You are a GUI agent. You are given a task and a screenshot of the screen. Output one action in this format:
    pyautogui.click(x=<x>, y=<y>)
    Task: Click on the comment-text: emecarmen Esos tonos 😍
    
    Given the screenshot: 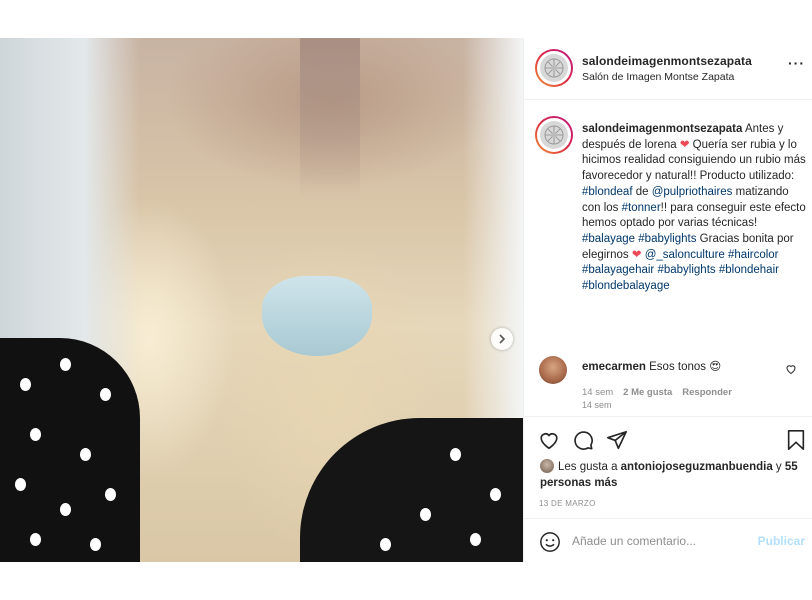 What is the action you would take?
    pyautogui.click(x=651, y=366)
    